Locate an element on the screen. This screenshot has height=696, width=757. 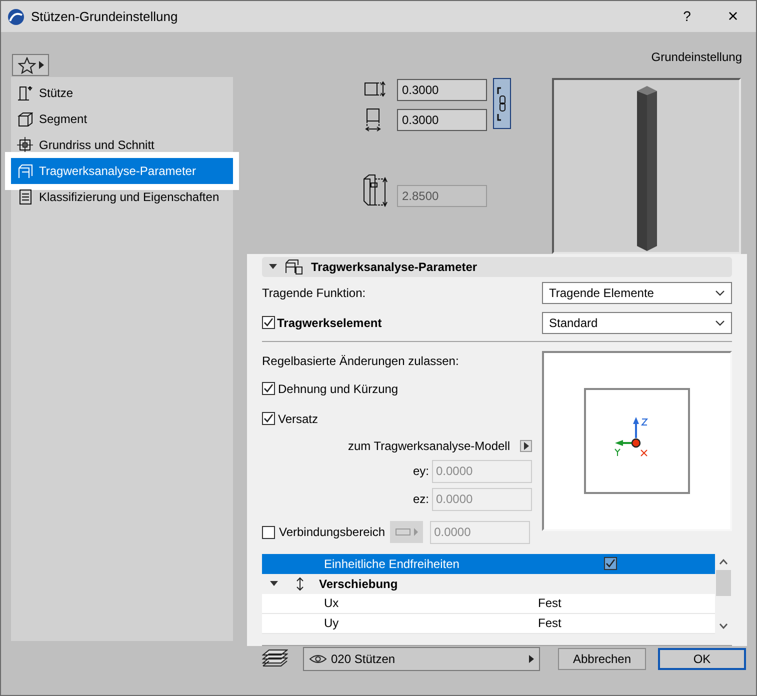
vertical-arrow-icon is located at coordinates (300, 583).